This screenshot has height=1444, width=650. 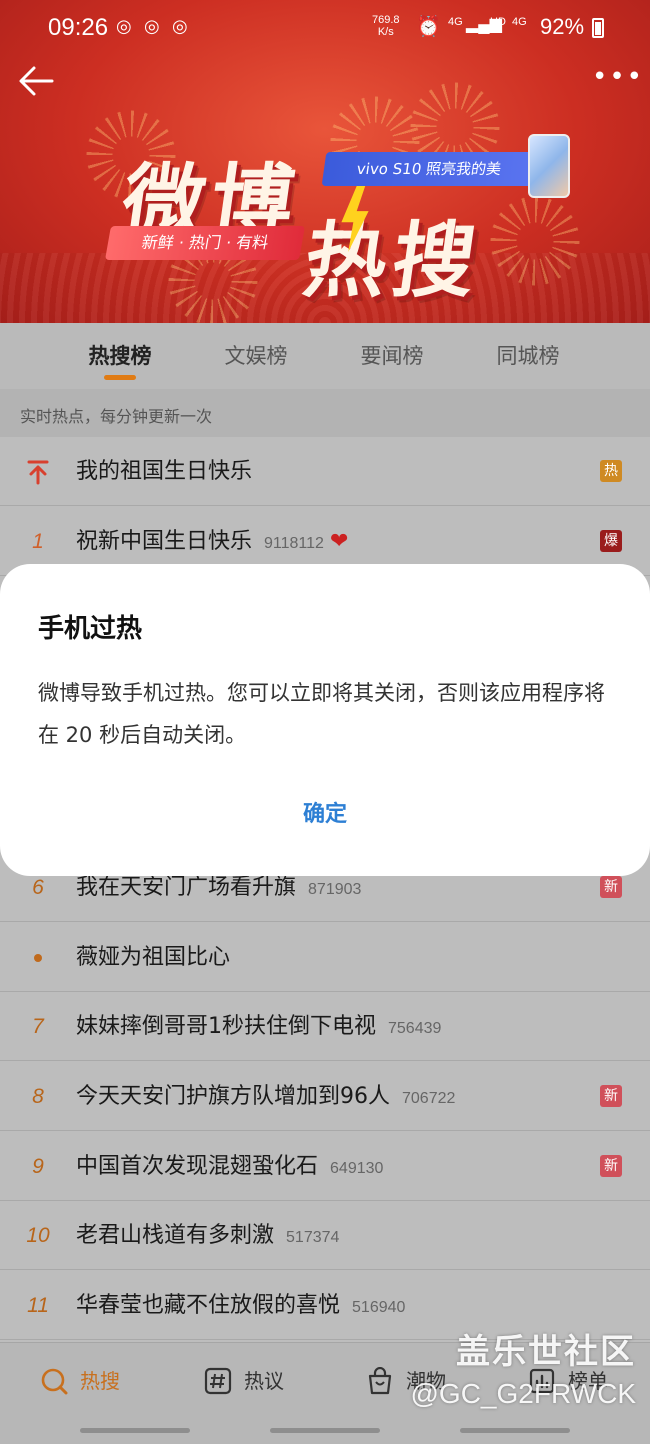 I want to click on nav-hot-search: 热搜, so click(x=81, y=1382).